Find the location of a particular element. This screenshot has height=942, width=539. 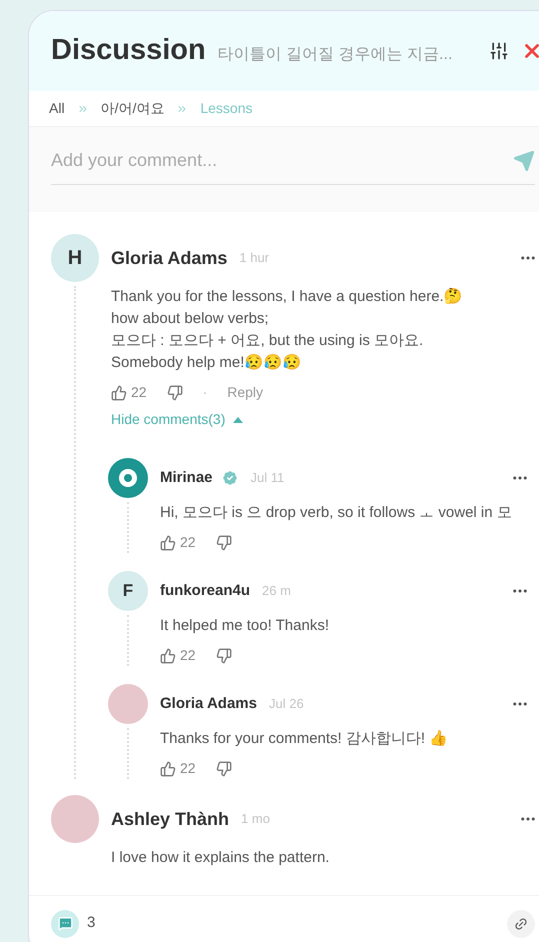

logo-avatar-icon is located at coordinates (128, 478).